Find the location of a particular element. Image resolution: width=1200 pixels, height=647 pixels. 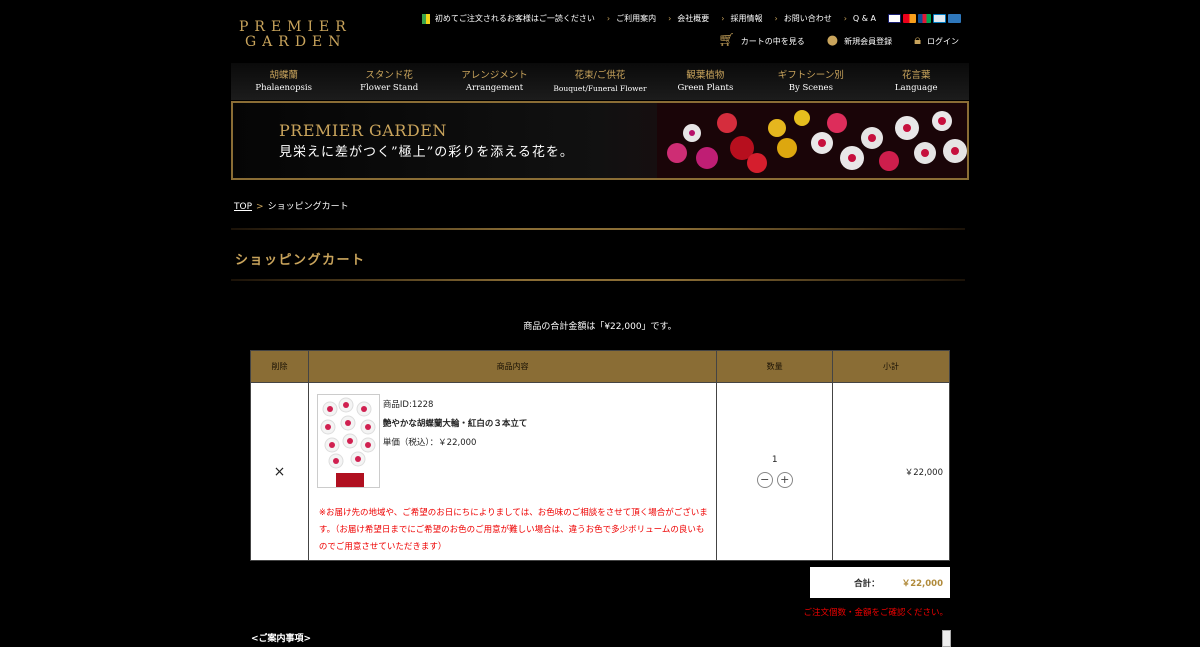

total-amount: ￥22,000 is located at coordinates (922, 583).